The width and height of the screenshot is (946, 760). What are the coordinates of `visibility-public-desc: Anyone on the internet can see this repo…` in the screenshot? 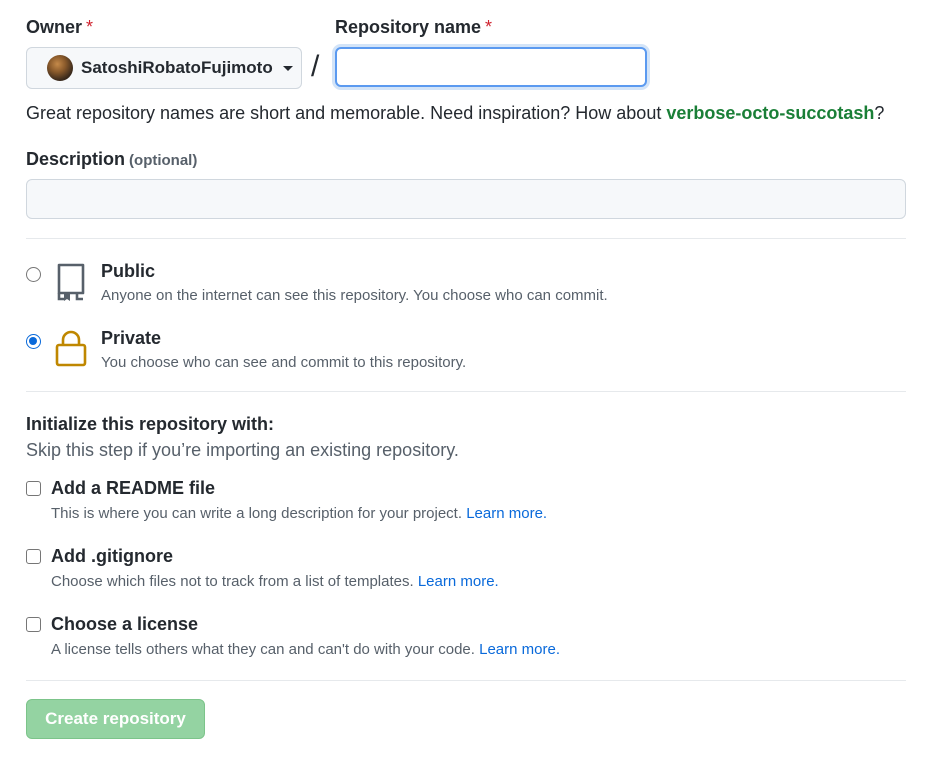 It's located at (354, 295).